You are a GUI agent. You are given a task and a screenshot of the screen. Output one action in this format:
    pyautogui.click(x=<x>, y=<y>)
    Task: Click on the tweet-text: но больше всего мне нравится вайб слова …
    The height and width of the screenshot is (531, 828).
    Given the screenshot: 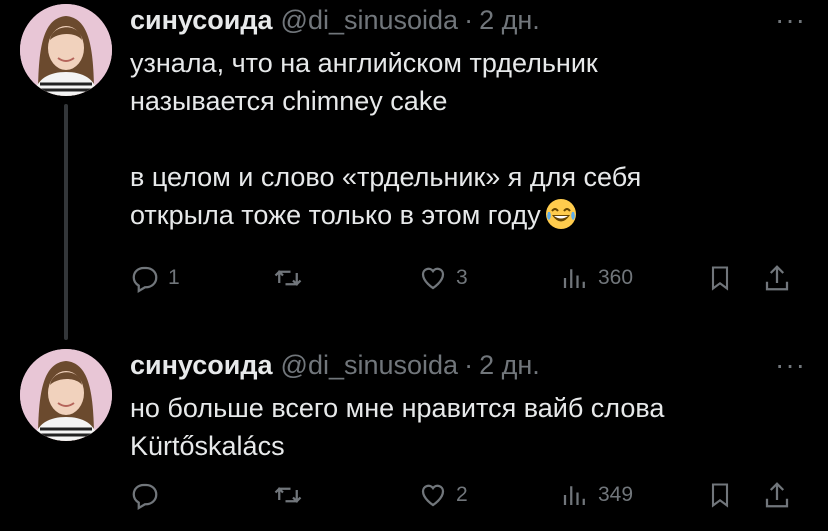 What is the action you would take?
    pyautogui.click(x=470, y=427)
    